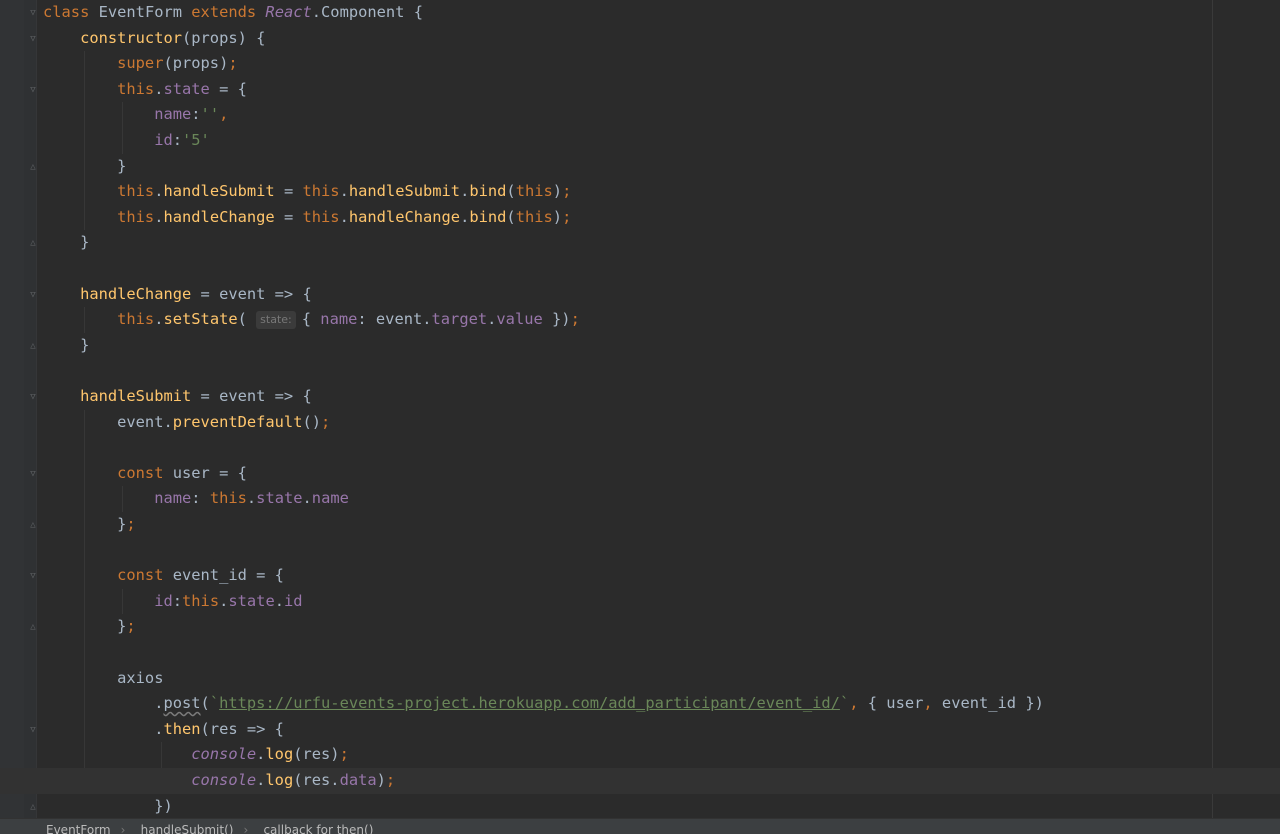 This screenshot has height=834, width=1280. What do you see at coordinates (488, 191) in the screenshot?
I see `code-token: bind` at bounding box center [488, 191].